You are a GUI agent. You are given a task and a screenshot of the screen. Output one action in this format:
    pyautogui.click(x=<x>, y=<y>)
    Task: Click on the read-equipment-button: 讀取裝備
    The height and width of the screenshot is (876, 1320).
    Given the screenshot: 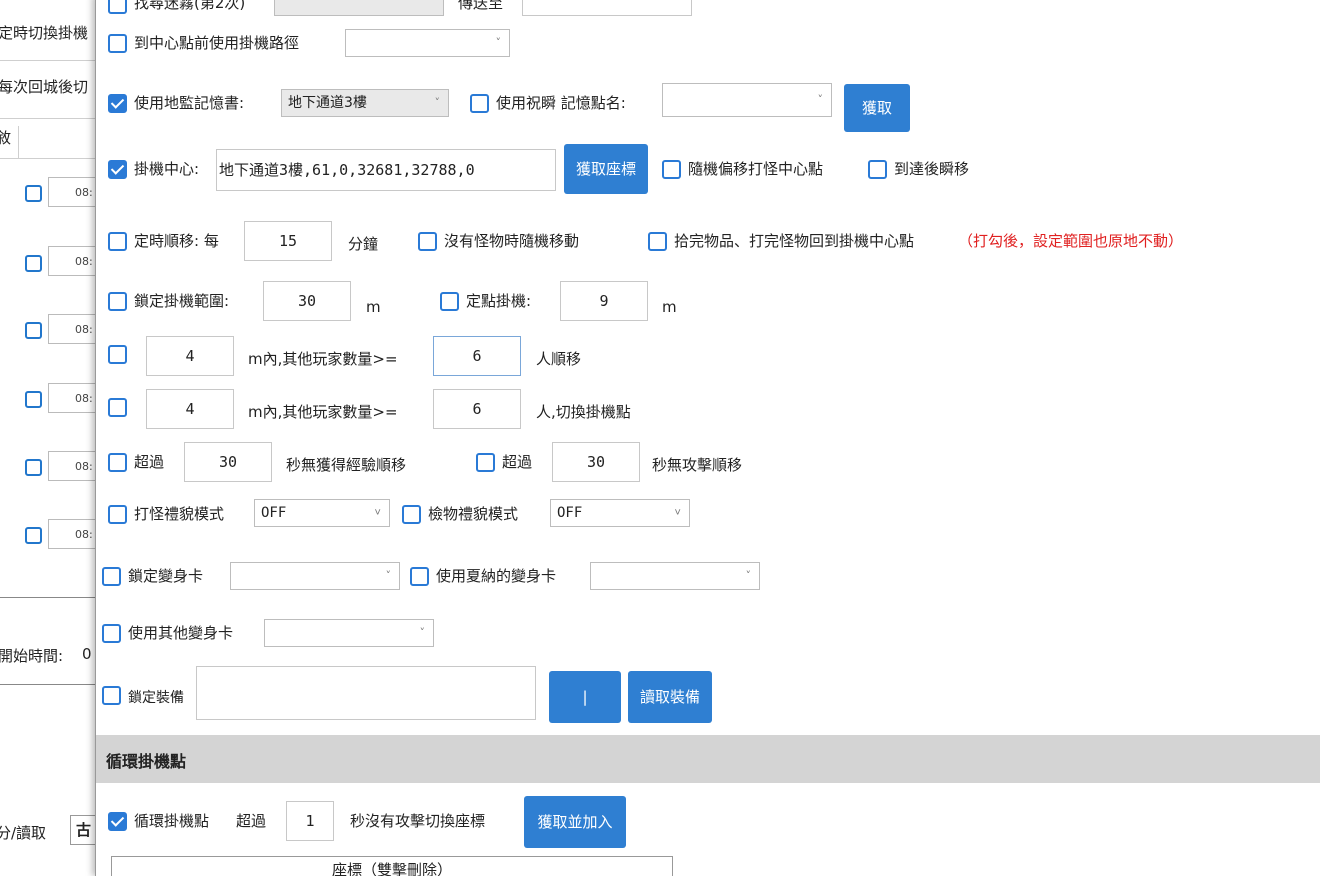 What is the action you would take?
    pyautogui.click(x=670, y=697)
    